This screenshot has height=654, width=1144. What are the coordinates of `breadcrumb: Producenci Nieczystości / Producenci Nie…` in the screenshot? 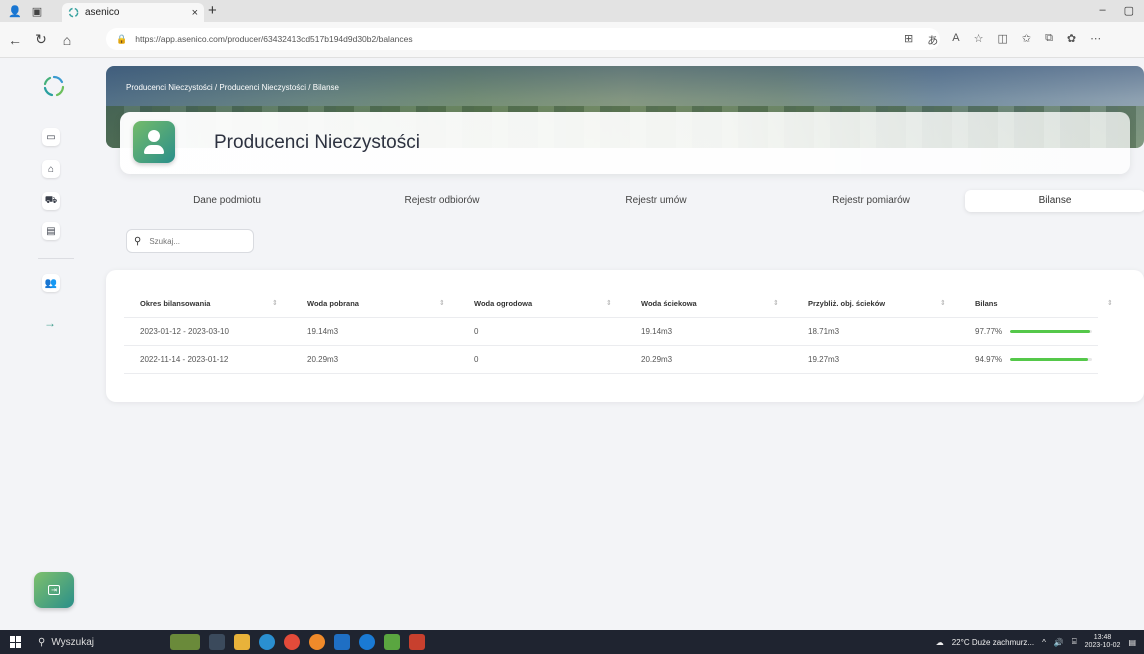 It's located at (232, 87).